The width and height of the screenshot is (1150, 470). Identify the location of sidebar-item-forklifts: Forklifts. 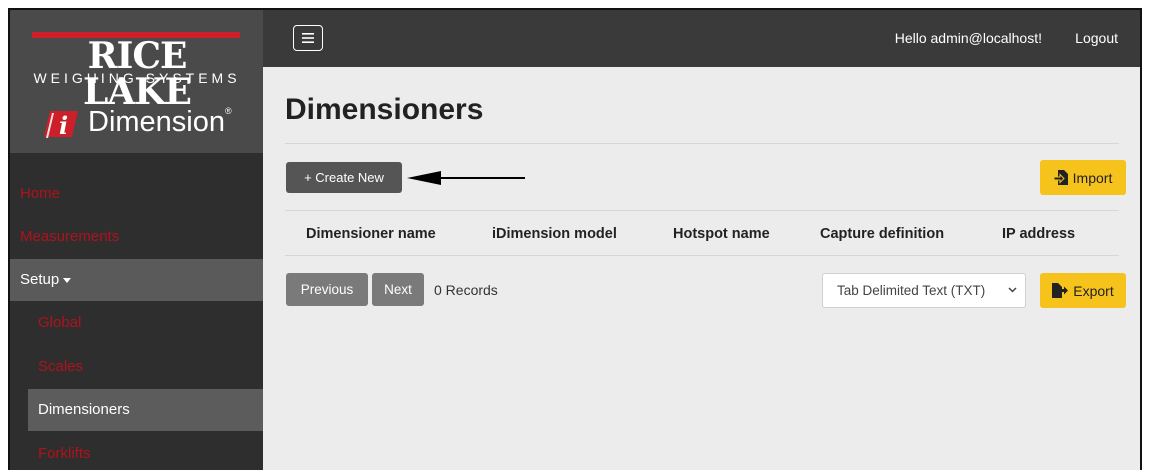
(136, 451).